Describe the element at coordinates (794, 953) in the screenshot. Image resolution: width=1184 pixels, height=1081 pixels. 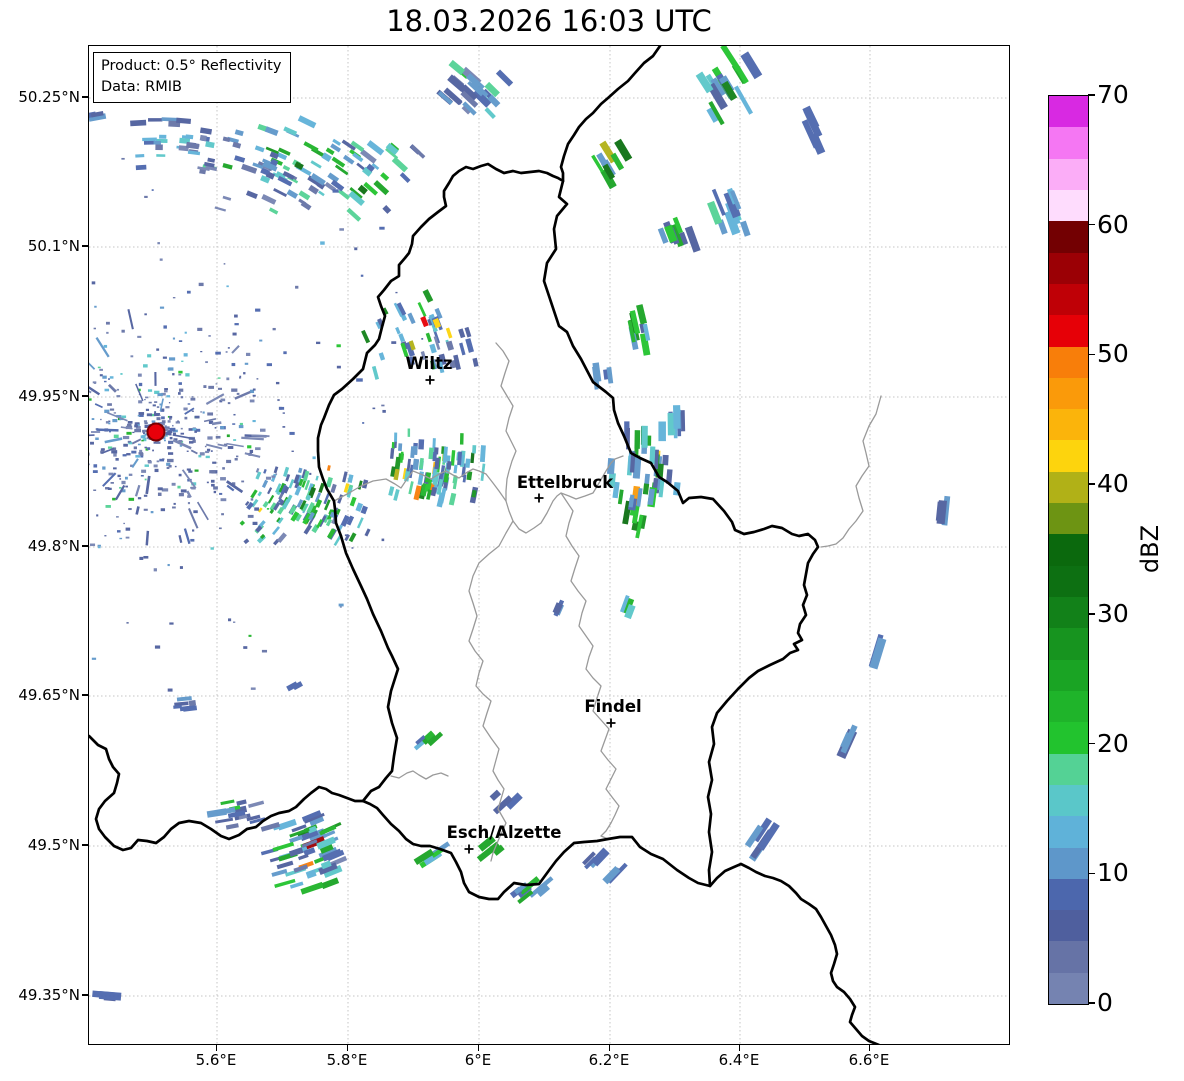
I see `border-france-germany` at that location.